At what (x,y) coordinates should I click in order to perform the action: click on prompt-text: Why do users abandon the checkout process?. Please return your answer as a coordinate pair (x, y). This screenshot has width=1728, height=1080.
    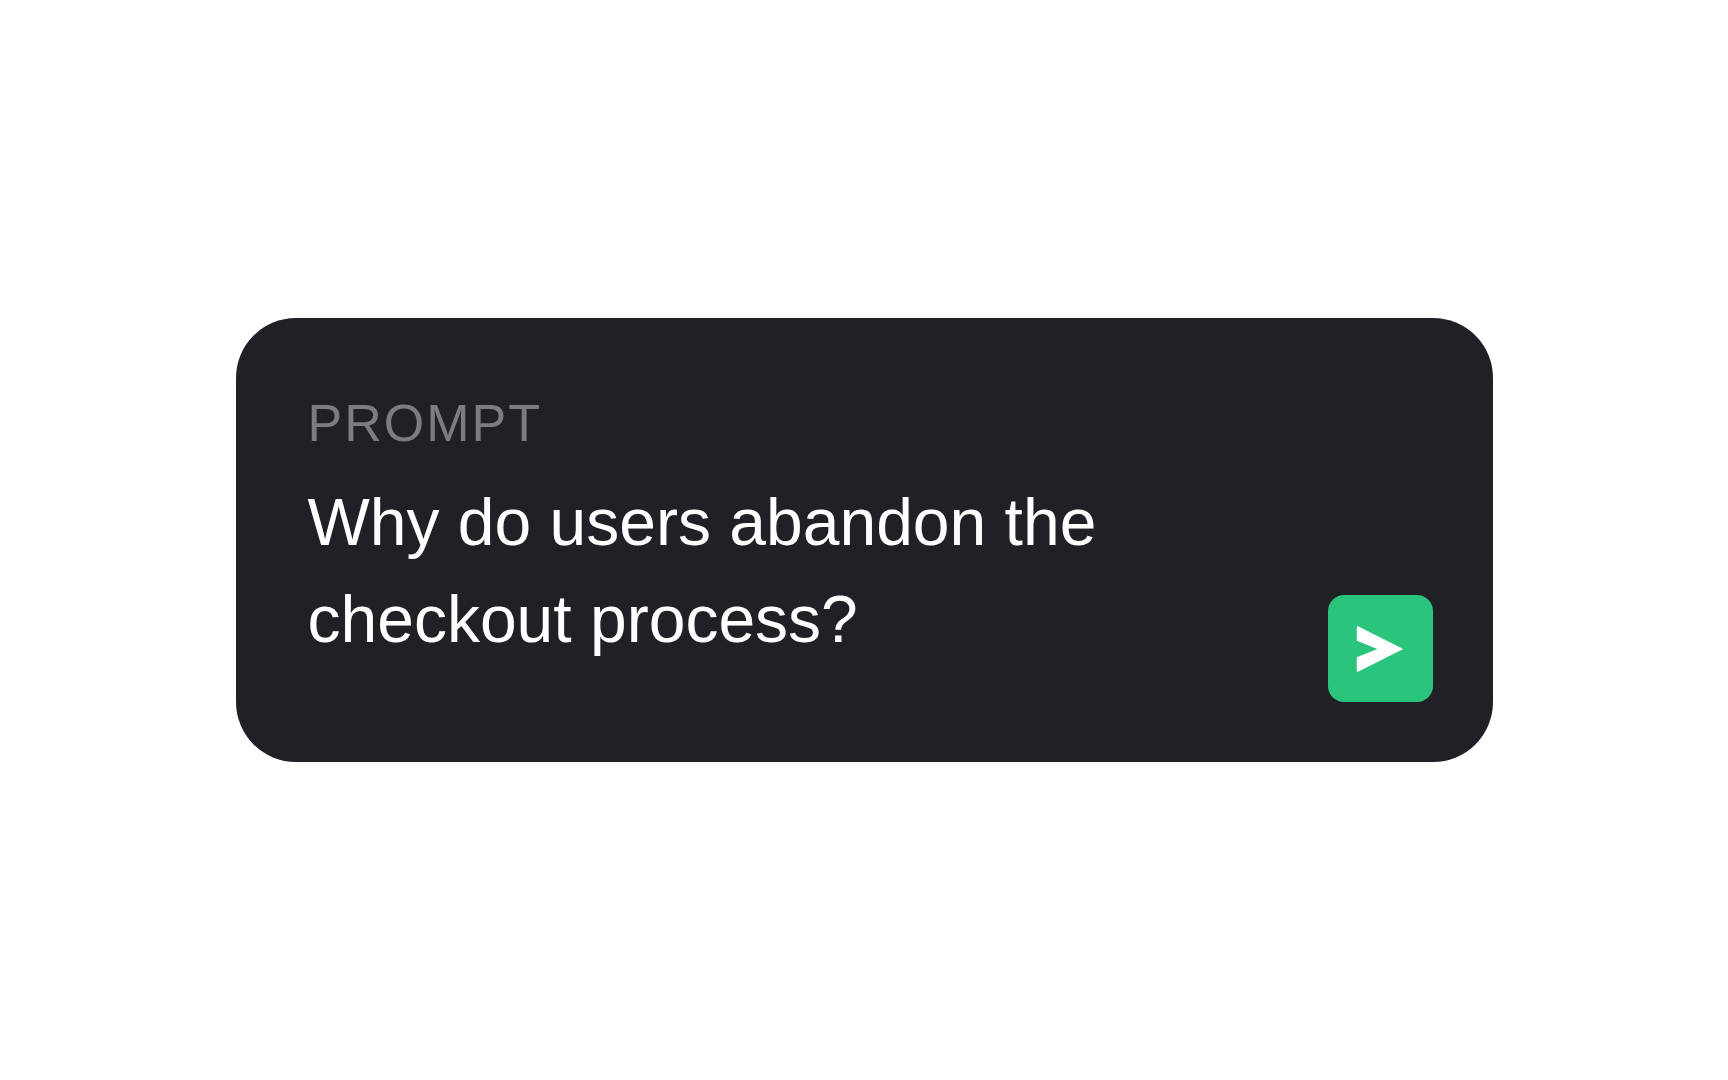
    Looking at the image, I should click on (702, 571).